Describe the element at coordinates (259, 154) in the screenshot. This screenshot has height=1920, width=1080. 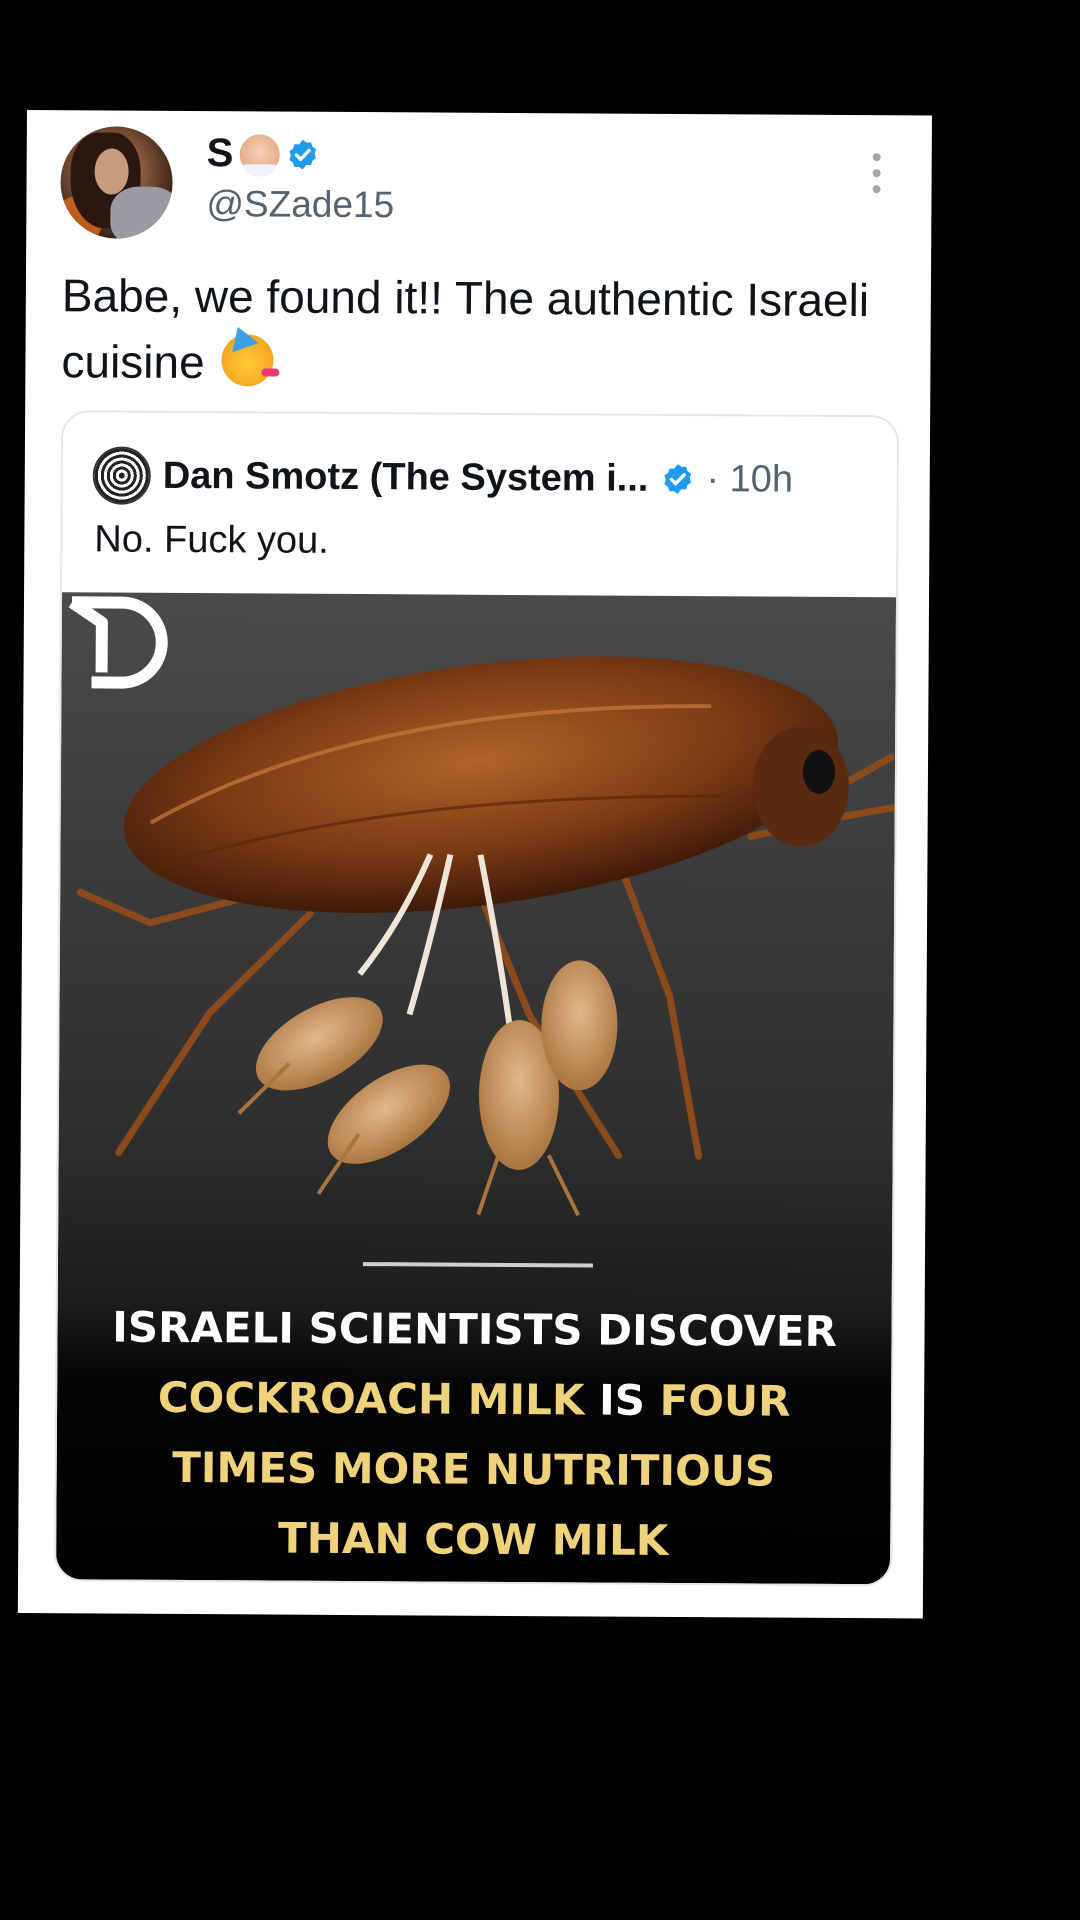
I see `baby-emoji-icon` at that location.